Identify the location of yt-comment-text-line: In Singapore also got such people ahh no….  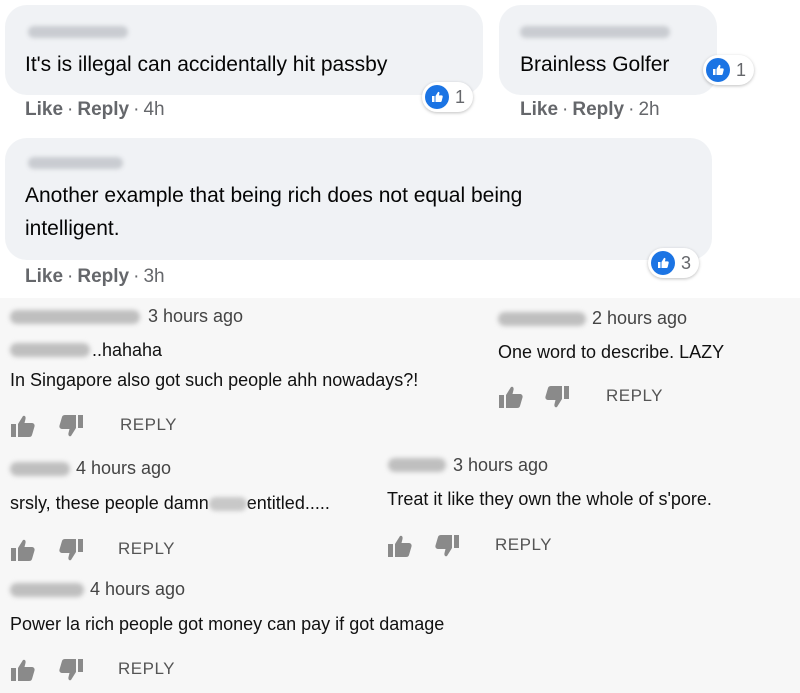
(214, 380).